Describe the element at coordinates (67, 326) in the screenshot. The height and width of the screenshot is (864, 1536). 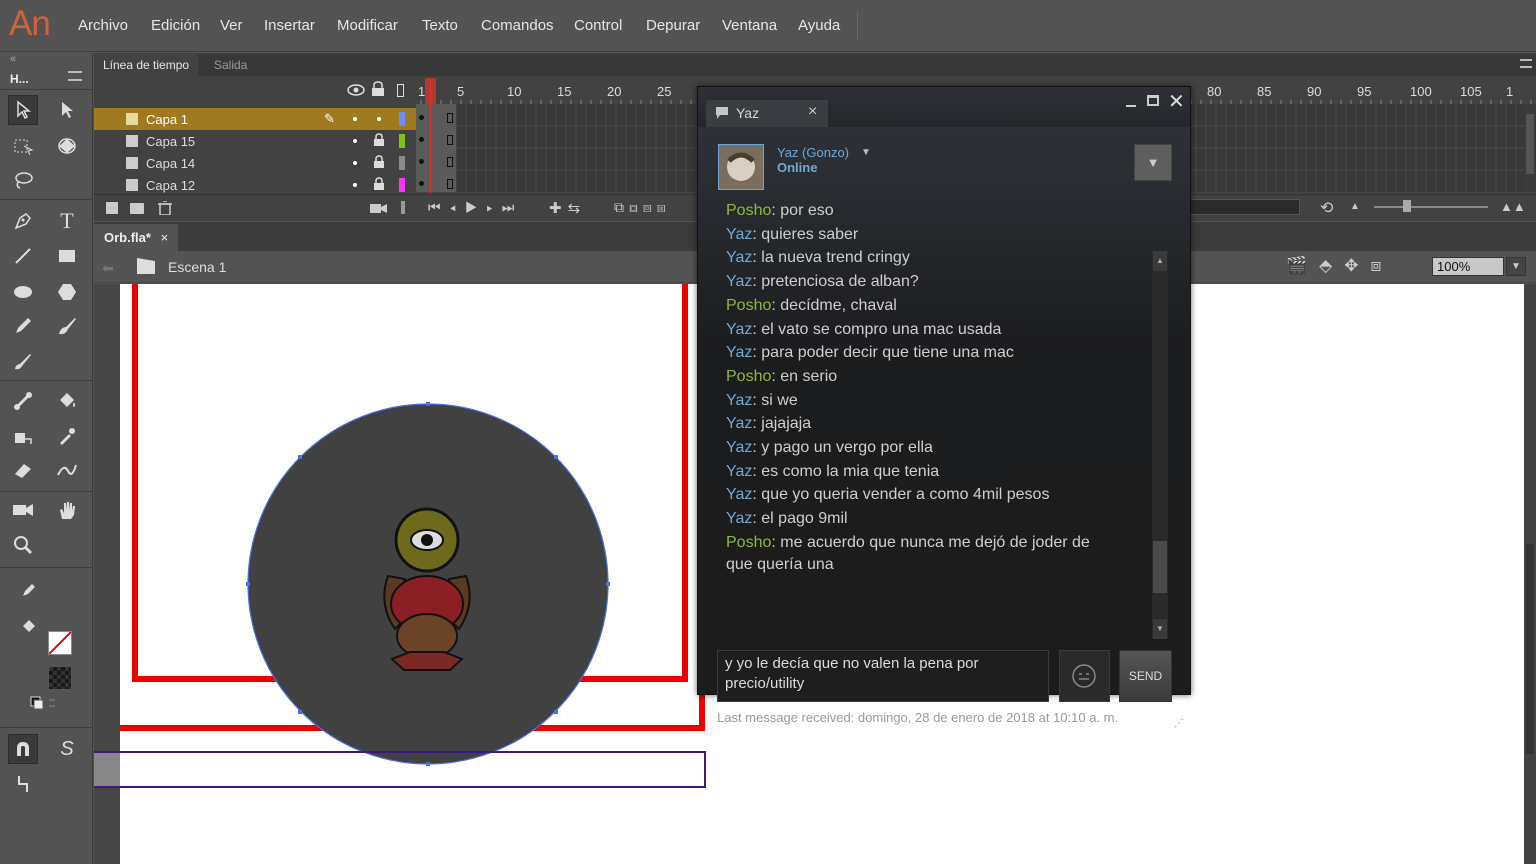
I see `paint-brush-icon` at that location.